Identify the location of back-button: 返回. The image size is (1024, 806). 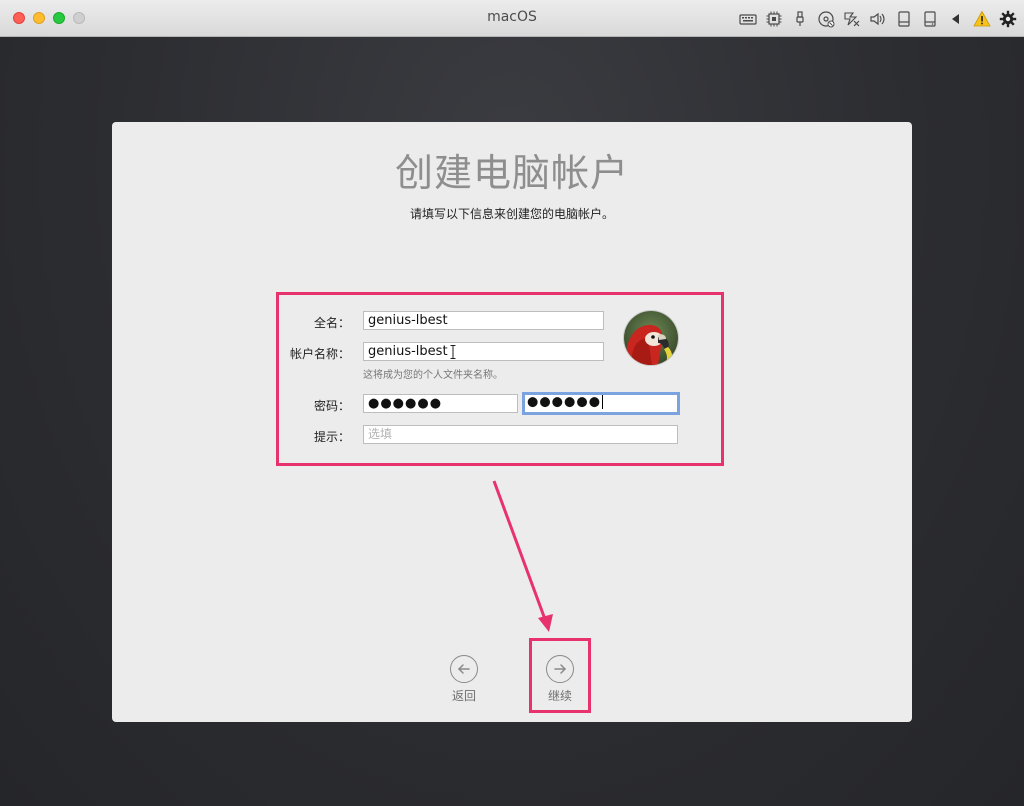
(464, 679).